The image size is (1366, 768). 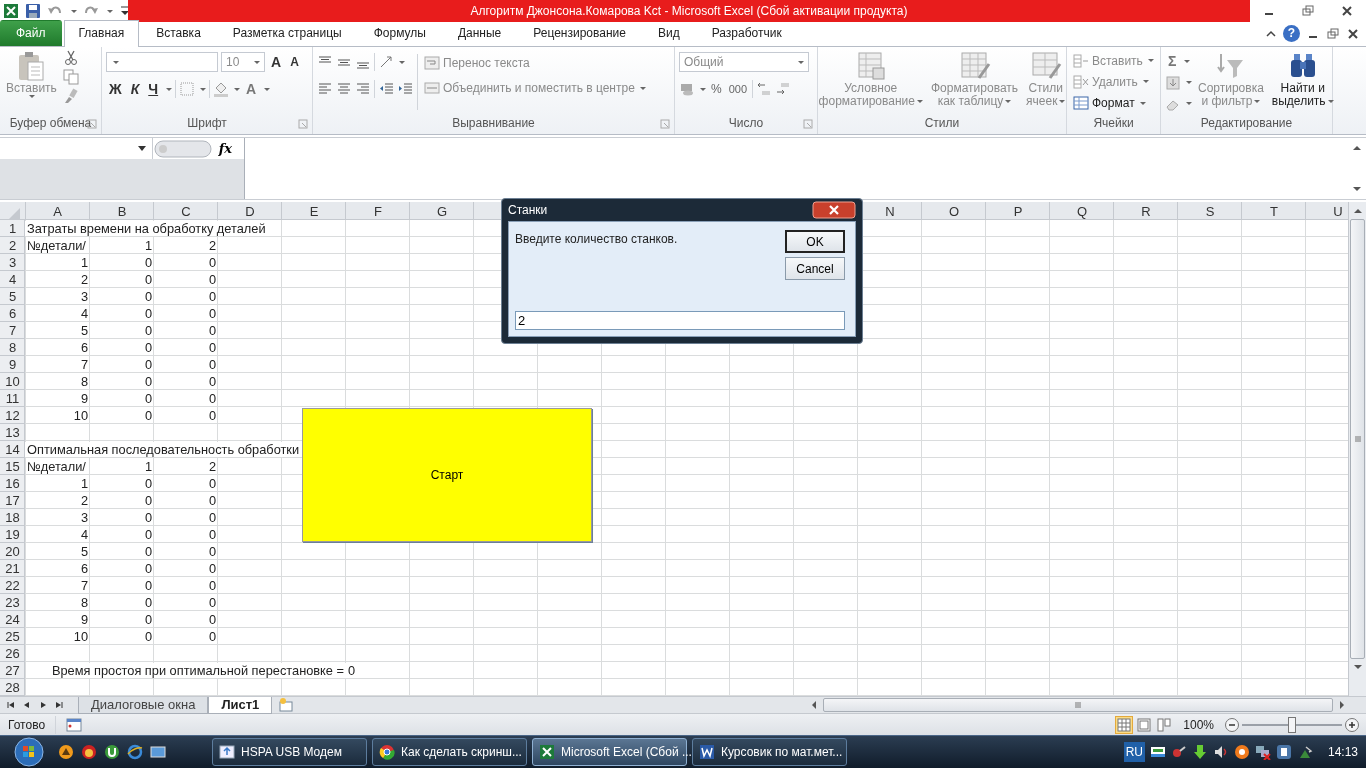 I want to click on row-header: 27, so click(x=12, y=670).